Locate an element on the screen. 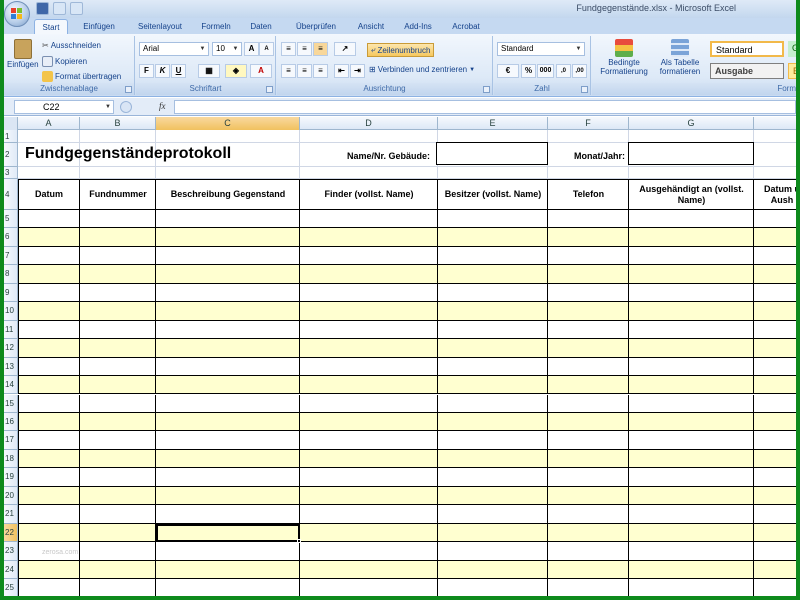  font-launcher-icon is located at coordinates (269, 89).